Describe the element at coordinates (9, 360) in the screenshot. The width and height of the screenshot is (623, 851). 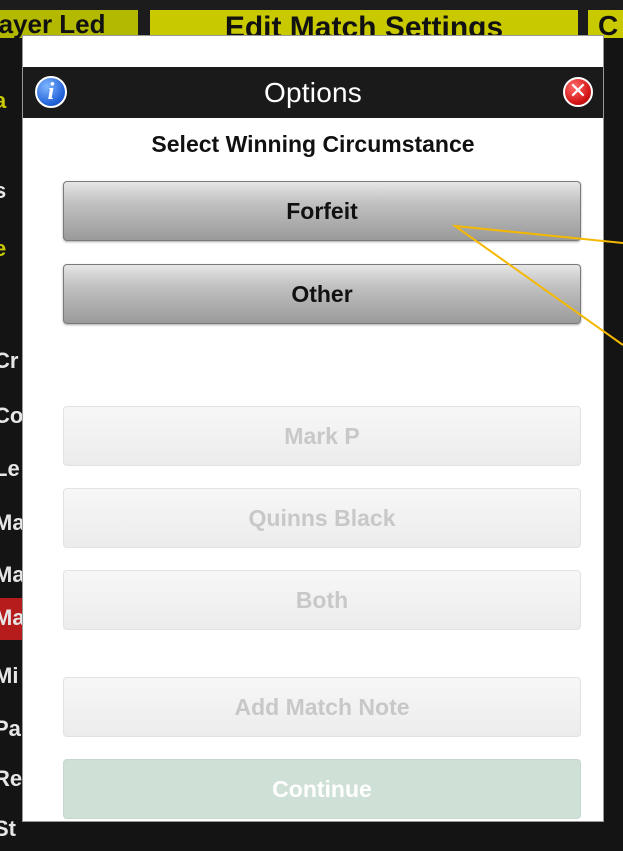
I see `background-row-3: Cr` at that location.